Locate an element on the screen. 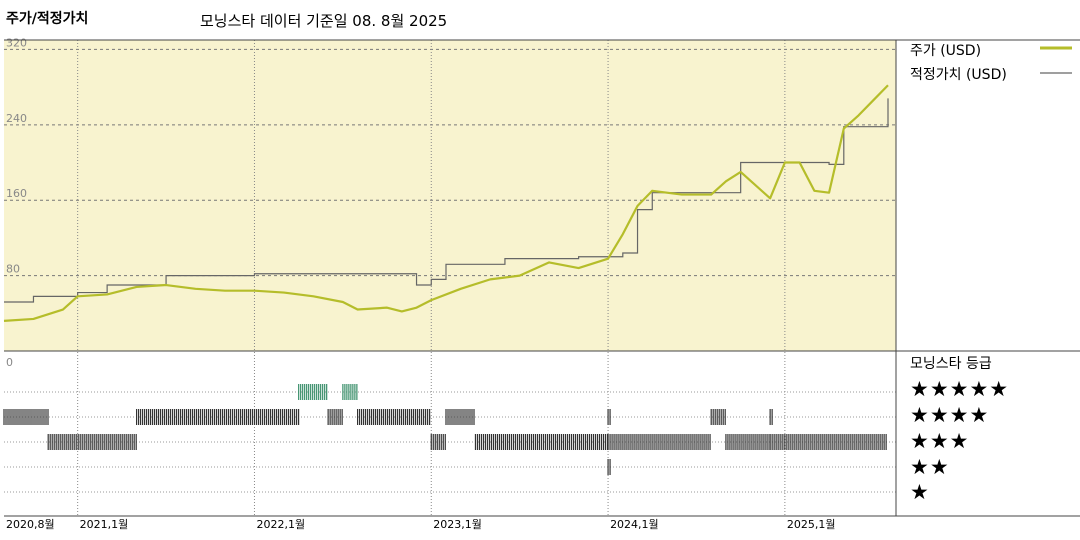  x-tick-label: 2022,1월 is located at coordinates (280, 524).